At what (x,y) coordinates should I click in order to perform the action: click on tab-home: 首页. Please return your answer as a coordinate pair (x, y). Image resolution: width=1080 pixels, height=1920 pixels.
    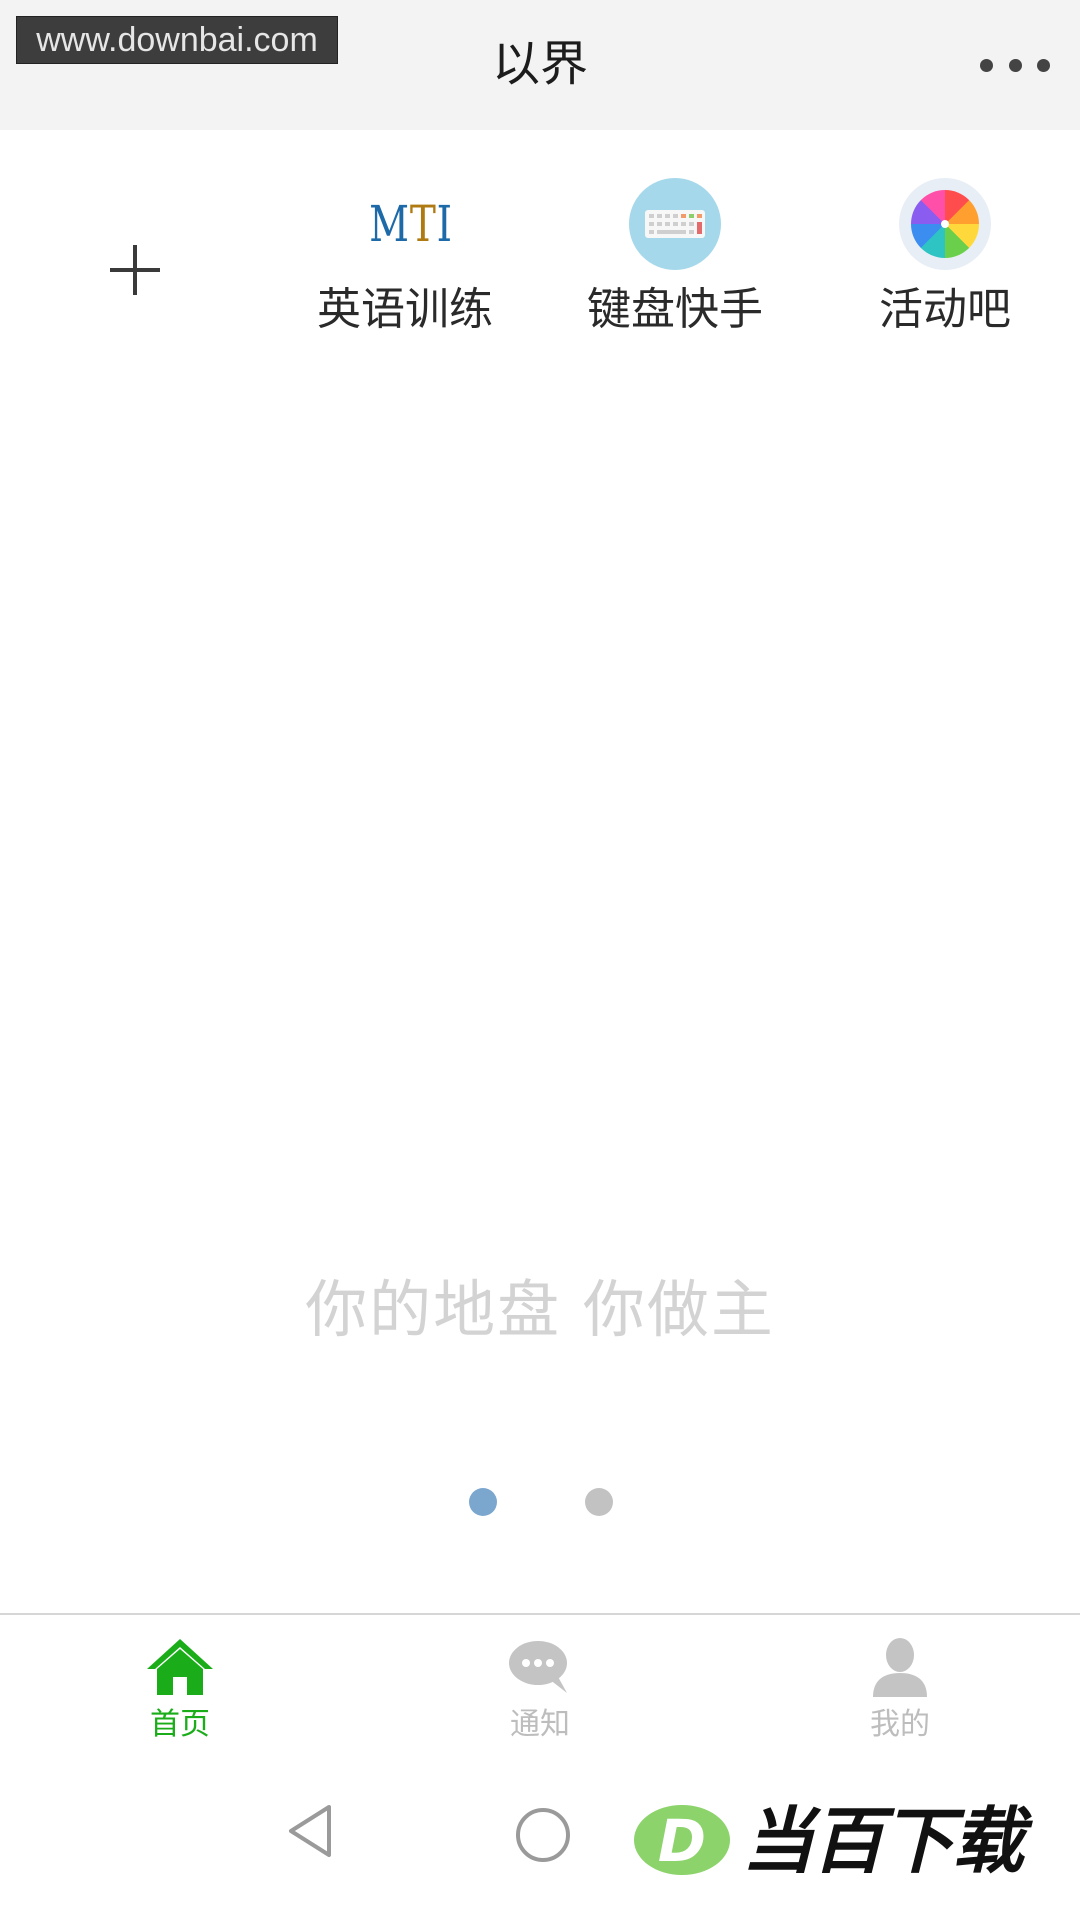
    Looking at the image, I should click on (180, 1690).